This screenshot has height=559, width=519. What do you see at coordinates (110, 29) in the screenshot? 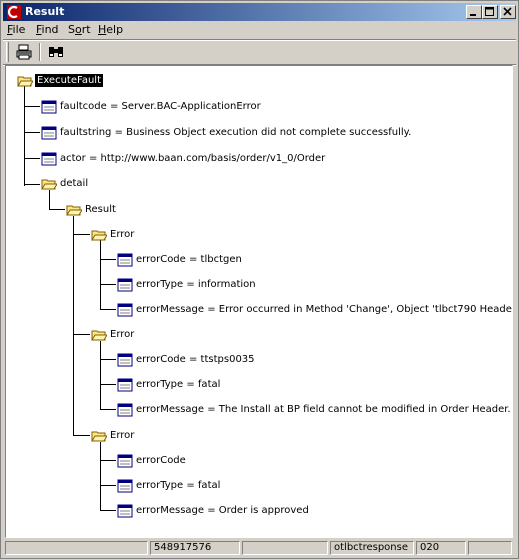
I see `menu-help: Help` at bounding box center [110, 29].